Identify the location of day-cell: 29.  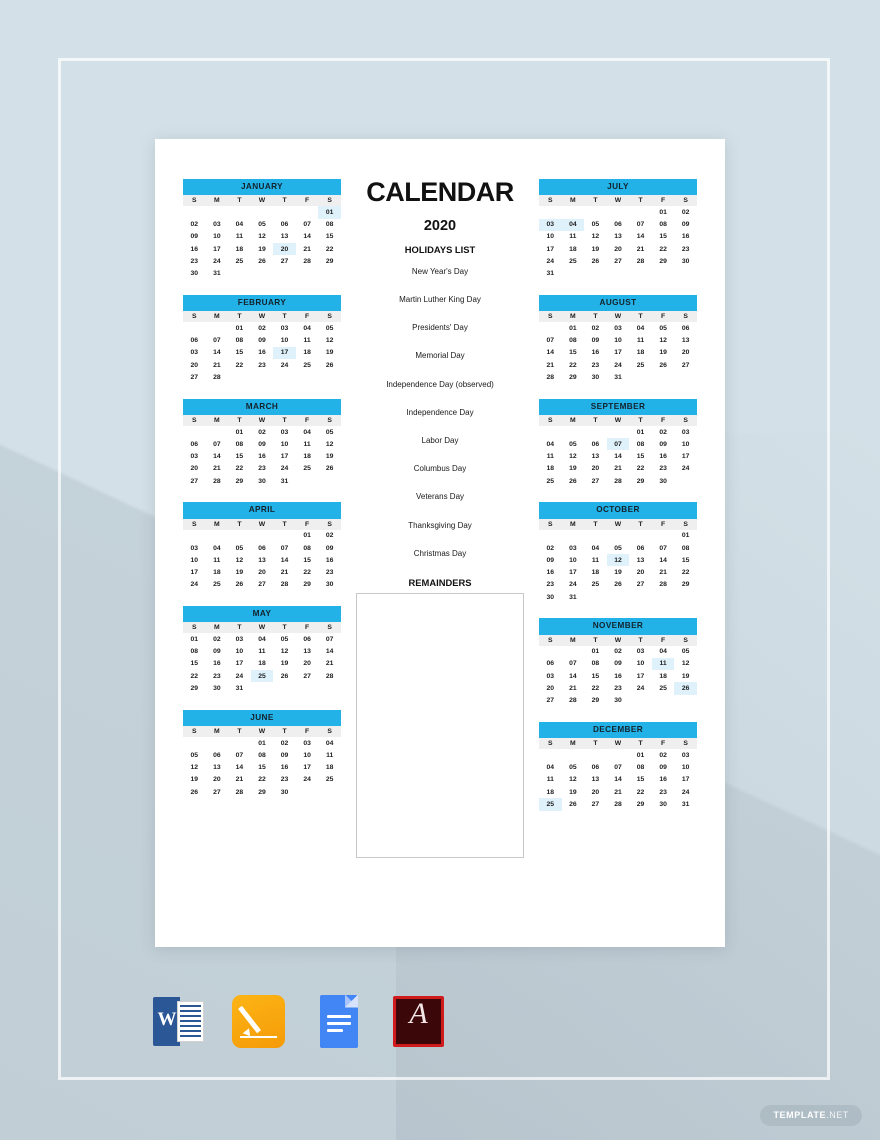
(663, 261).